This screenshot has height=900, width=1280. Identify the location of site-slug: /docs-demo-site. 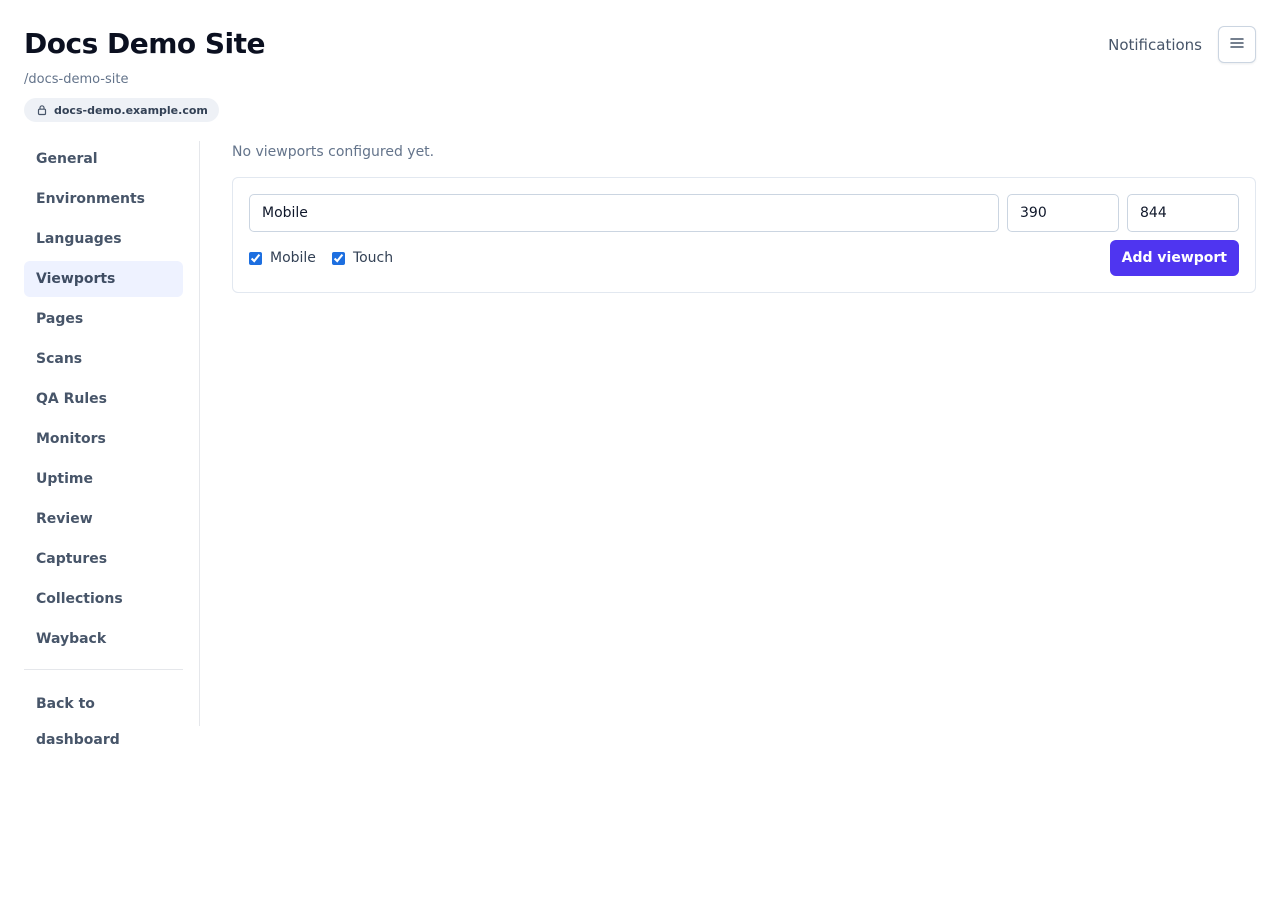
(76, 79).